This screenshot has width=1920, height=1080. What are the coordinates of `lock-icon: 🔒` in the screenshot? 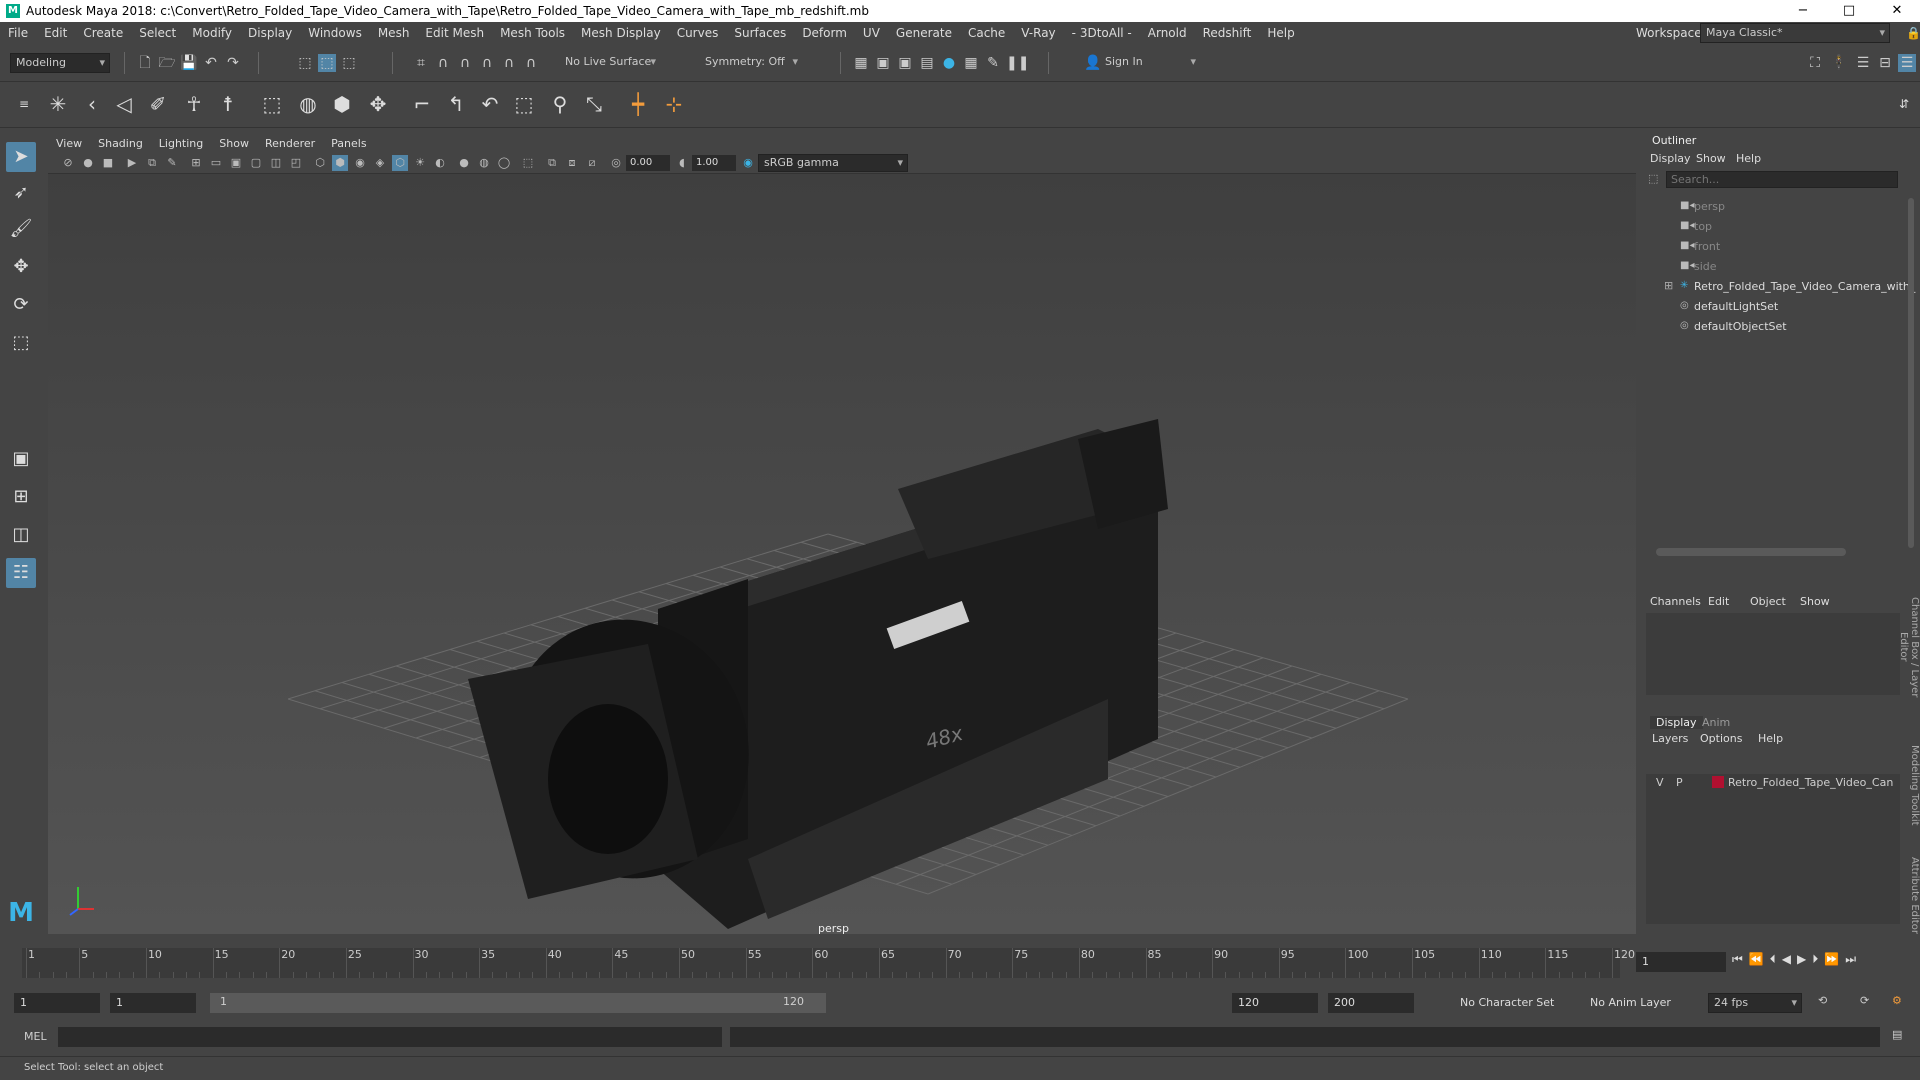 It's located at (1909, 33).